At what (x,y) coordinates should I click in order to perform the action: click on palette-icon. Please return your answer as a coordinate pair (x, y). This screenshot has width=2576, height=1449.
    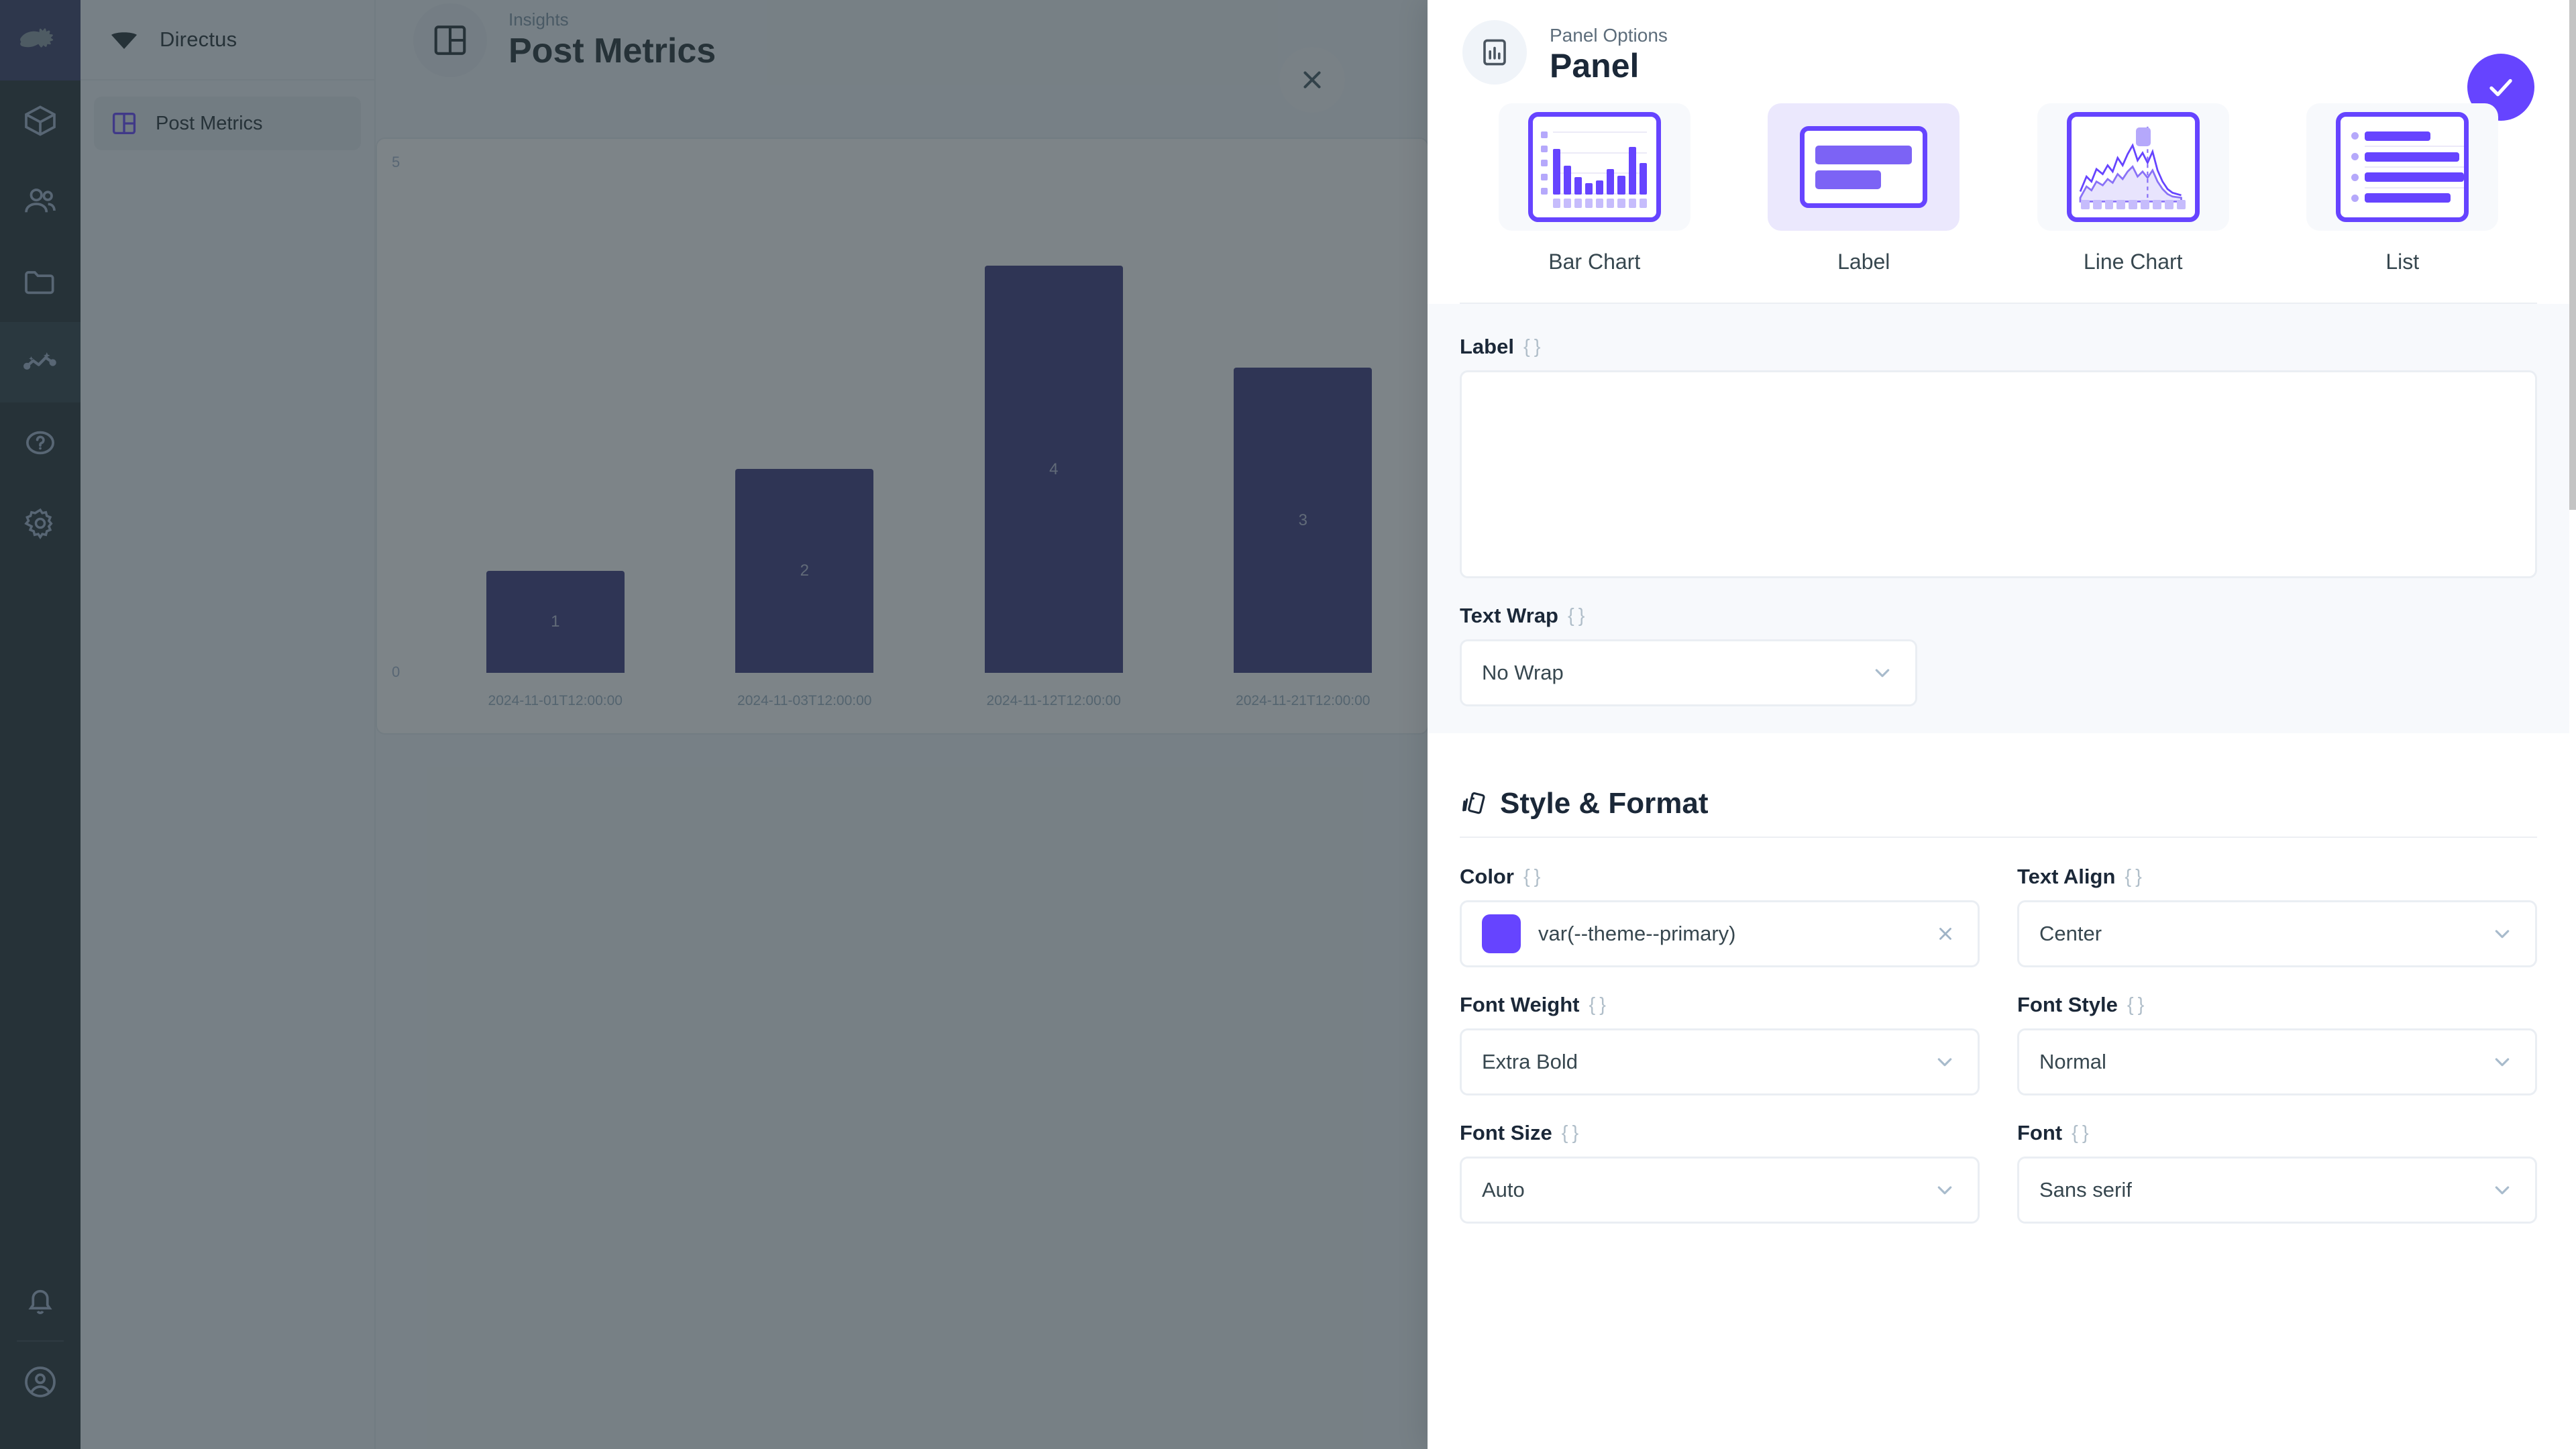
    Looking at the image, I should click on (1473, 803).